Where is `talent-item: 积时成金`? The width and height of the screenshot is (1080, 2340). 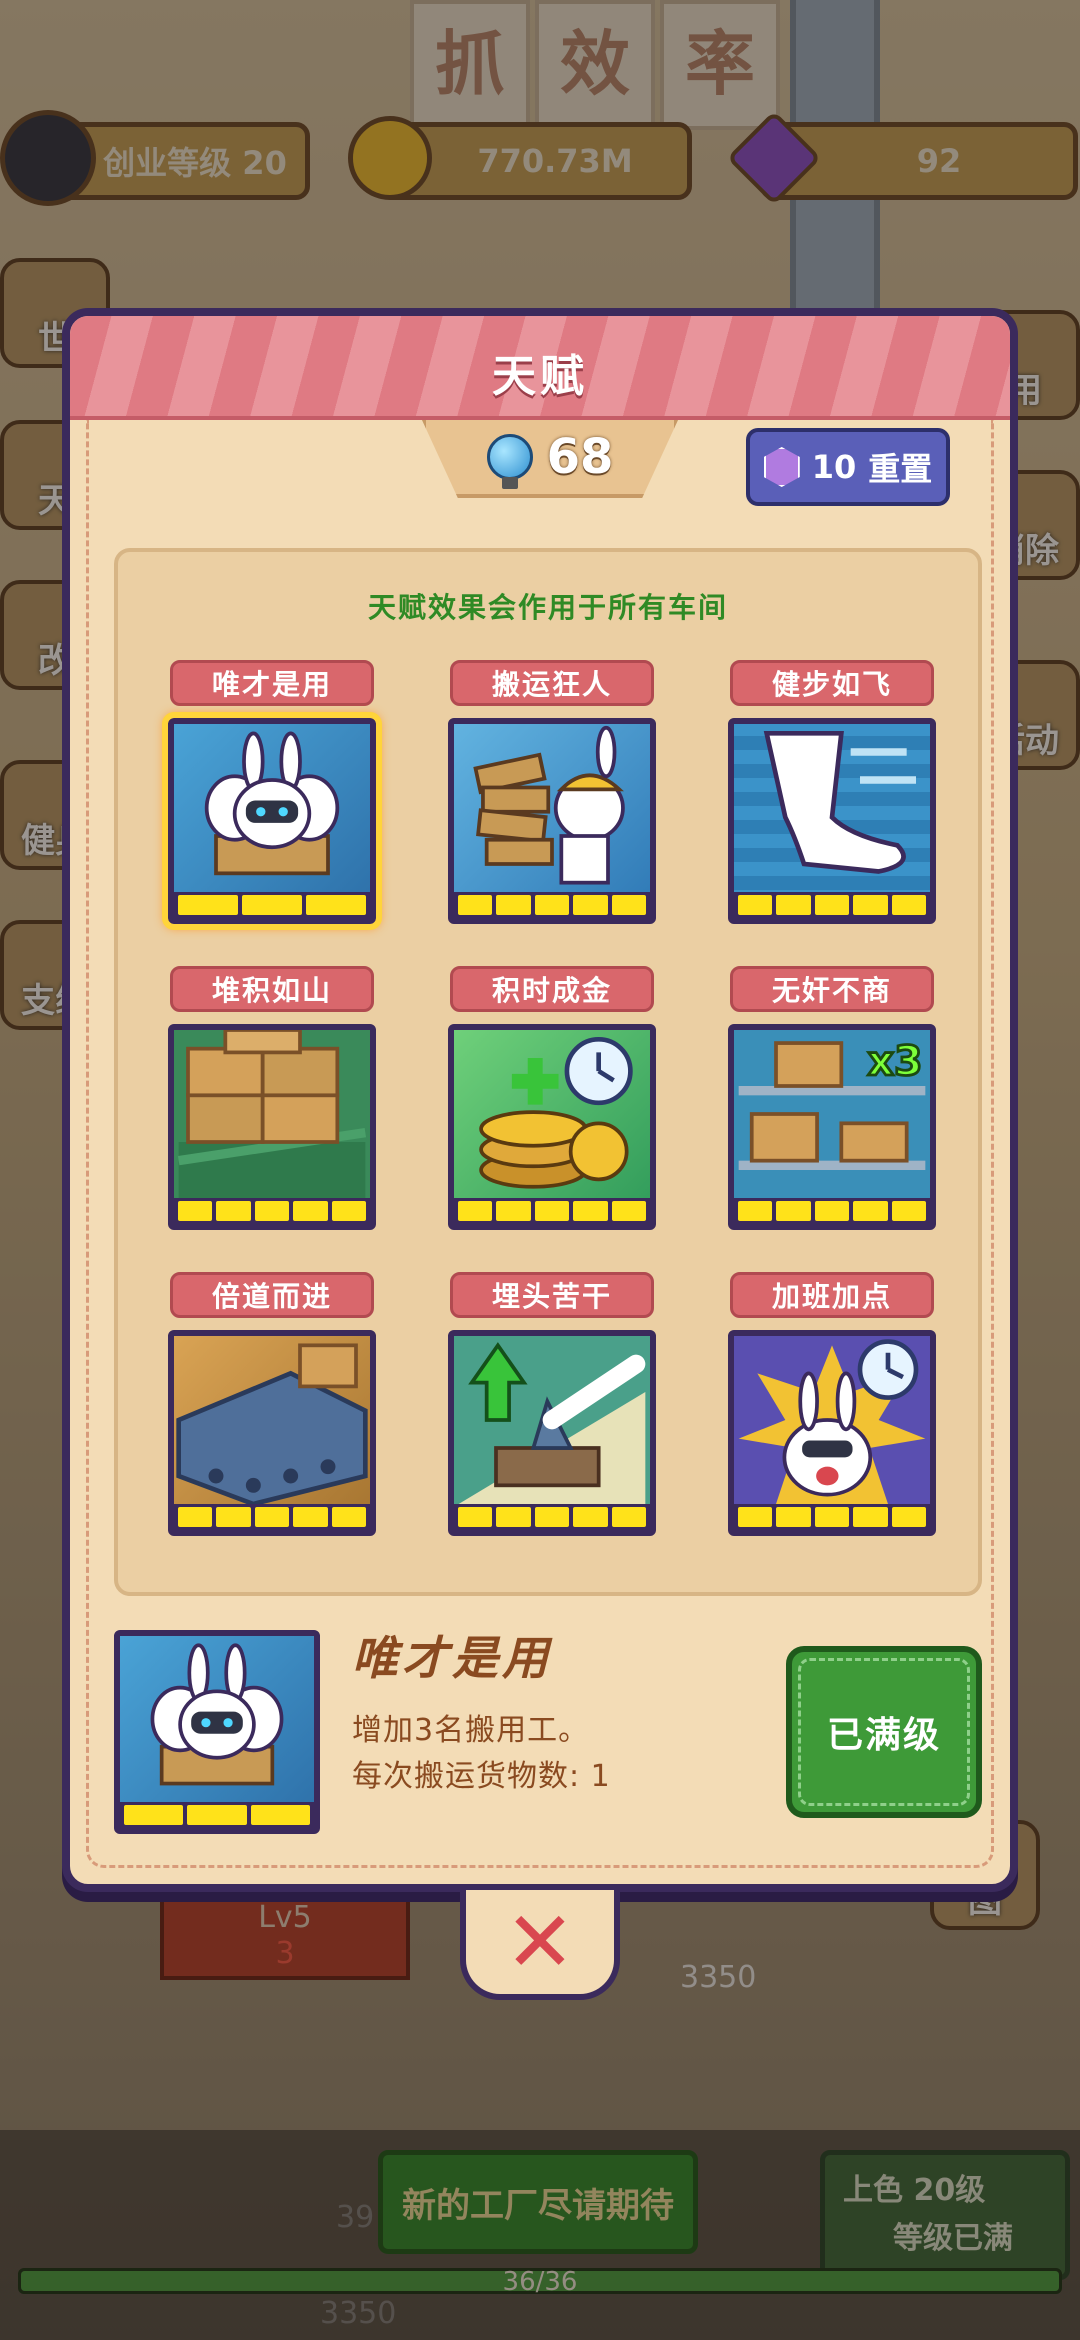 talent-item: 积时成金 is located at coordinates (552, 1098).